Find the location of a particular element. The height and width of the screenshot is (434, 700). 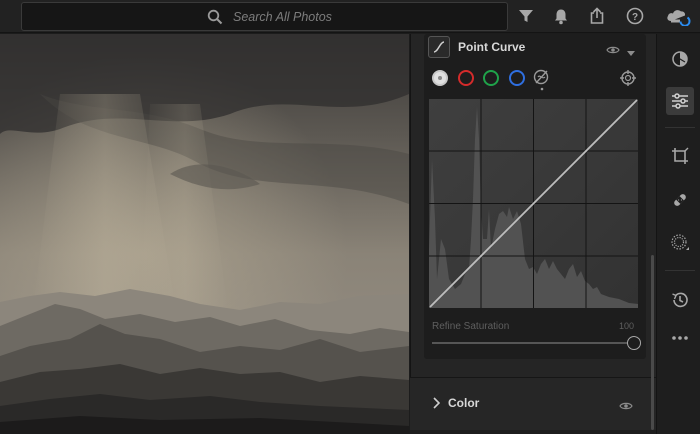

point-curve-title: Point Curve is located at coordinates (492, 47).